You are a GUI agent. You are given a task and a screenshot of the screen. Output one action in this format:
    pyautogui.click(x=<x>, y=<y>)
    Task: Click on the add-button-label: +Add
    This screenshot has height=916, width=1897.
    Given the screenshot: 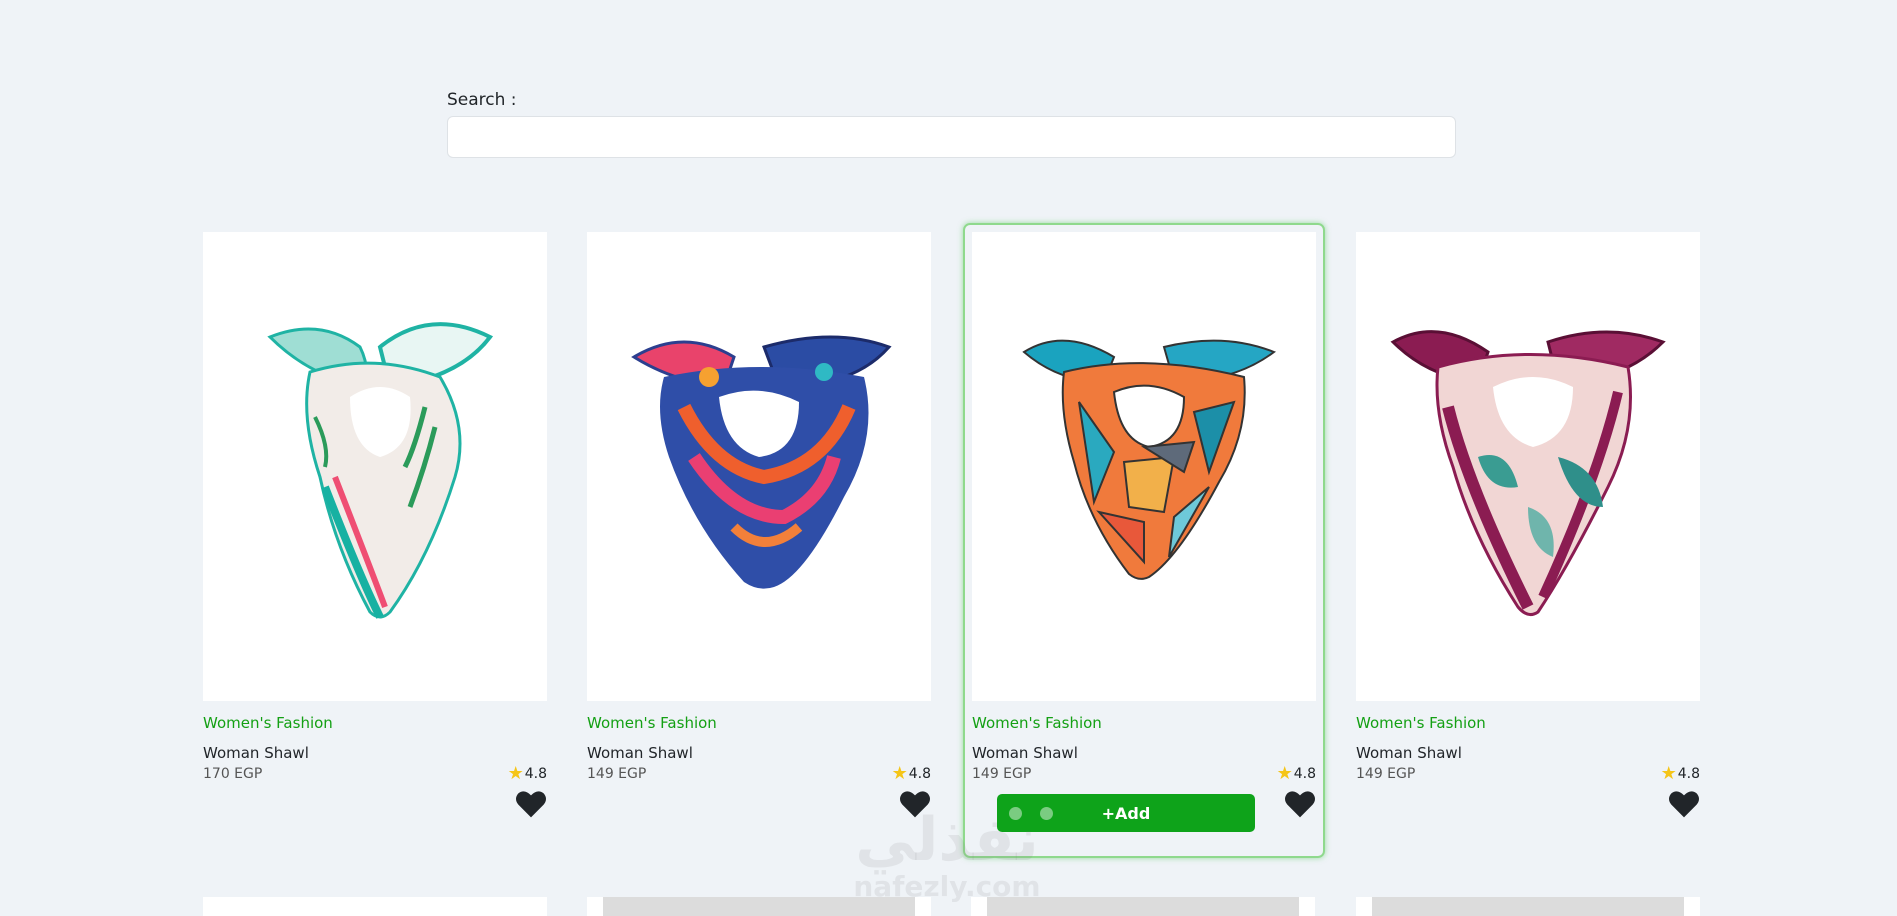 What is the action you would take?
    pyautogui.click(x=1126, y=813)
    